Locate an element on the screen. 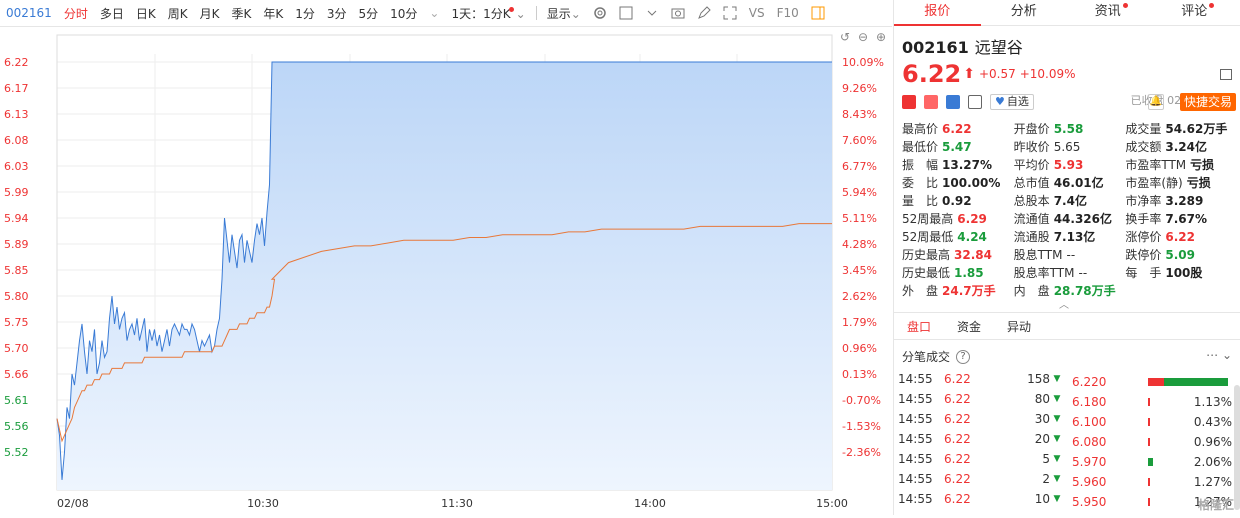 Image resolution: width=1240 pixels, height=518 pixels. collapse-panel-icon is located at coordinates (1226, 74).